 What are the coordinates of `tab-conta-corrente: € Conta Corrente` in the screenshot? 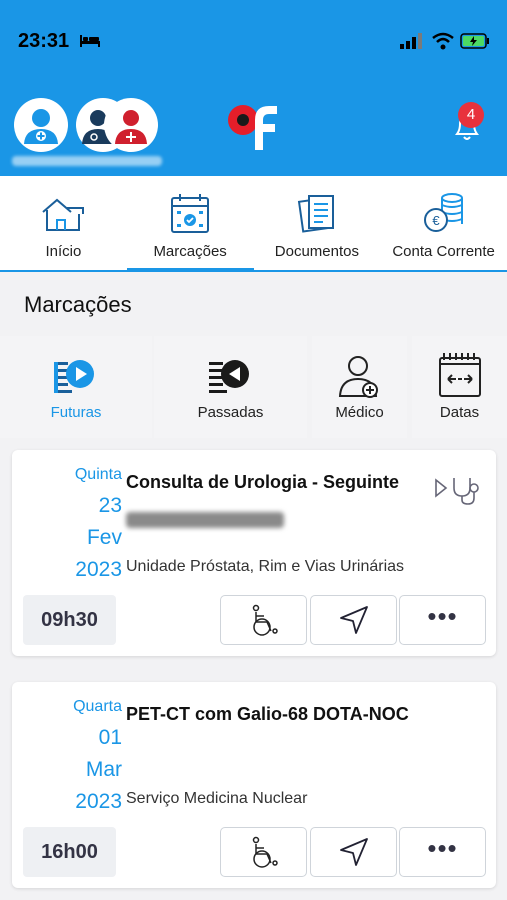 It's located at (443, 223).